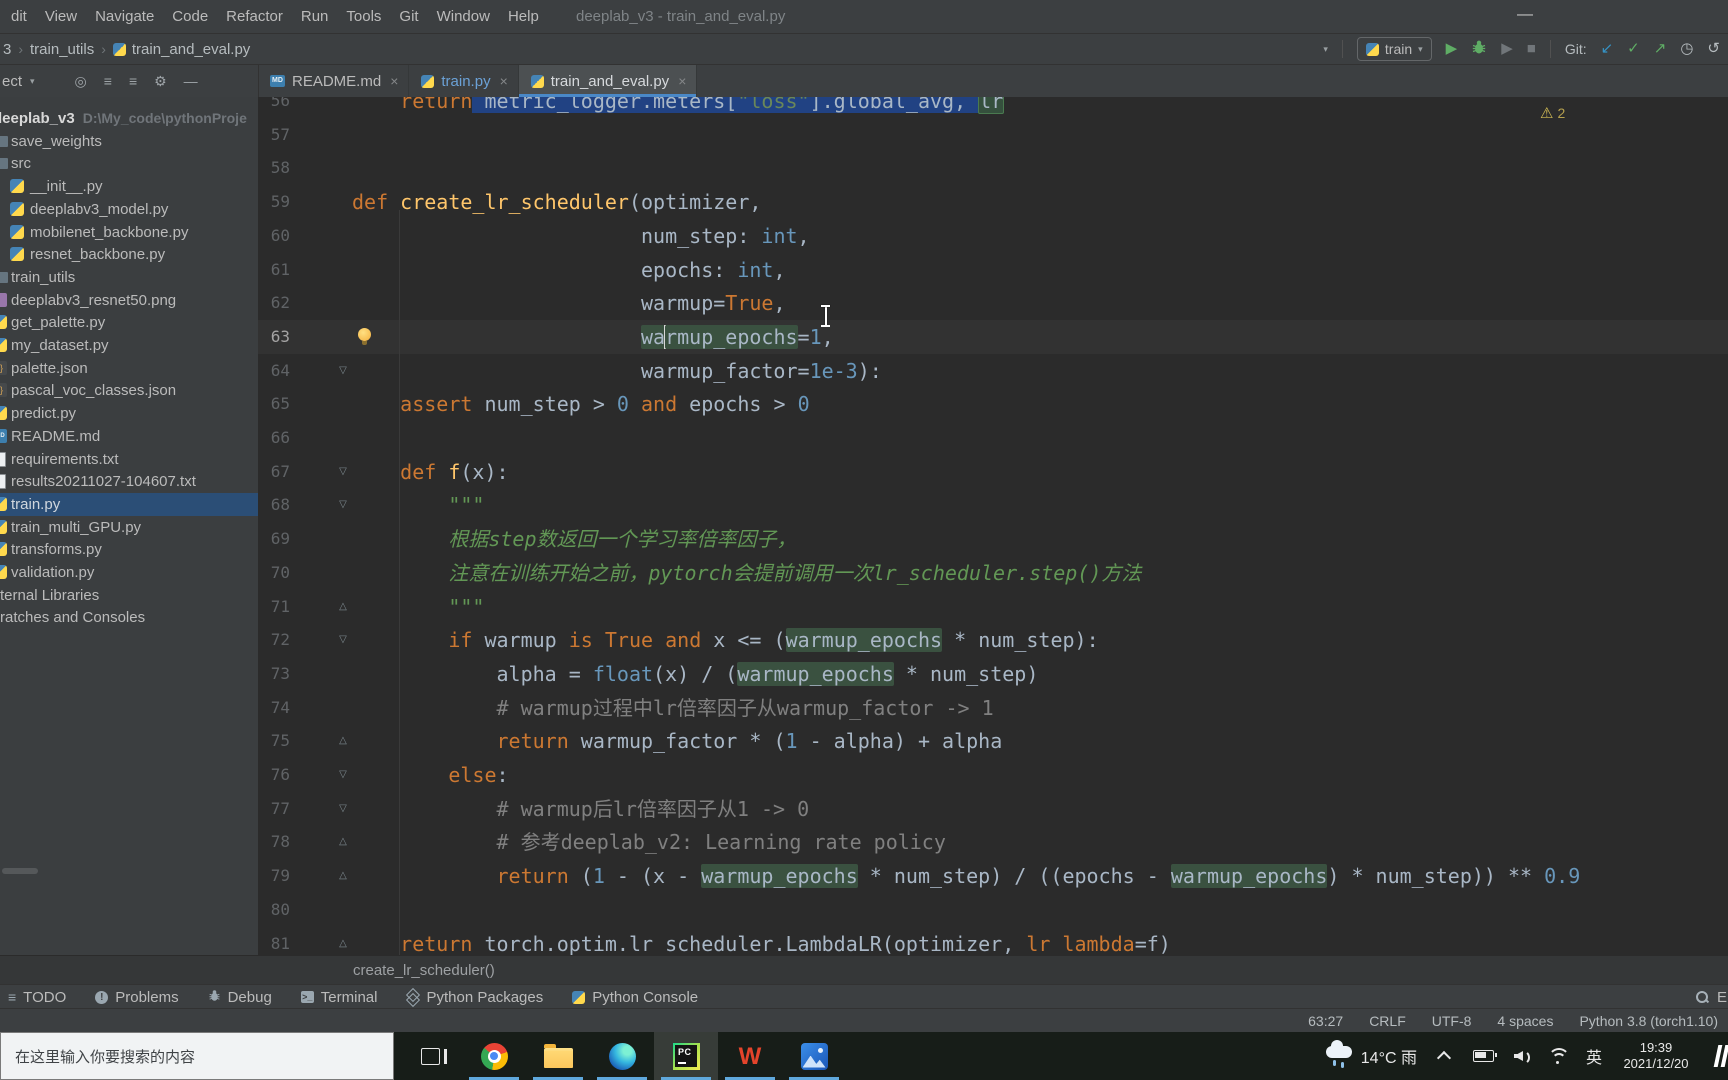 Image resolution: width=1728 pixels, height=1080 pixels. I want to click on toolwindow-problems: ! Problems, so click(137, 997).